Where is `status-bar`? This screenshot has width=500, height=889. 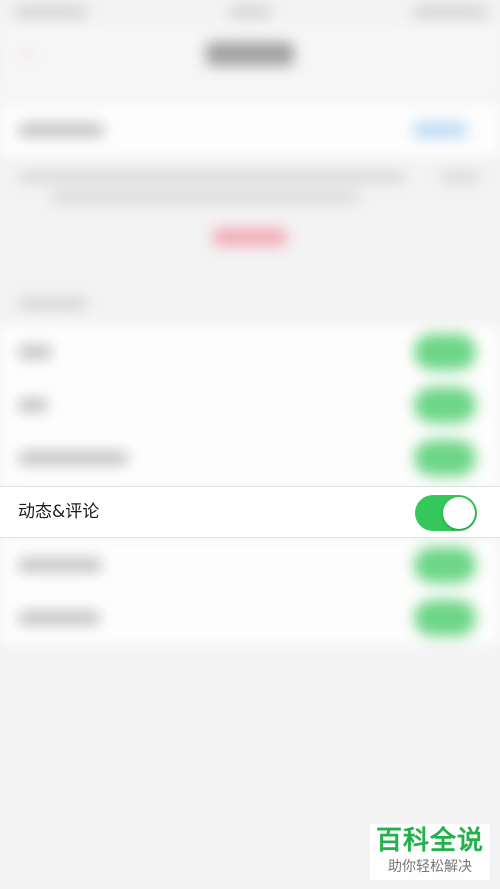 status-bar is located at coordinates (250, 13).